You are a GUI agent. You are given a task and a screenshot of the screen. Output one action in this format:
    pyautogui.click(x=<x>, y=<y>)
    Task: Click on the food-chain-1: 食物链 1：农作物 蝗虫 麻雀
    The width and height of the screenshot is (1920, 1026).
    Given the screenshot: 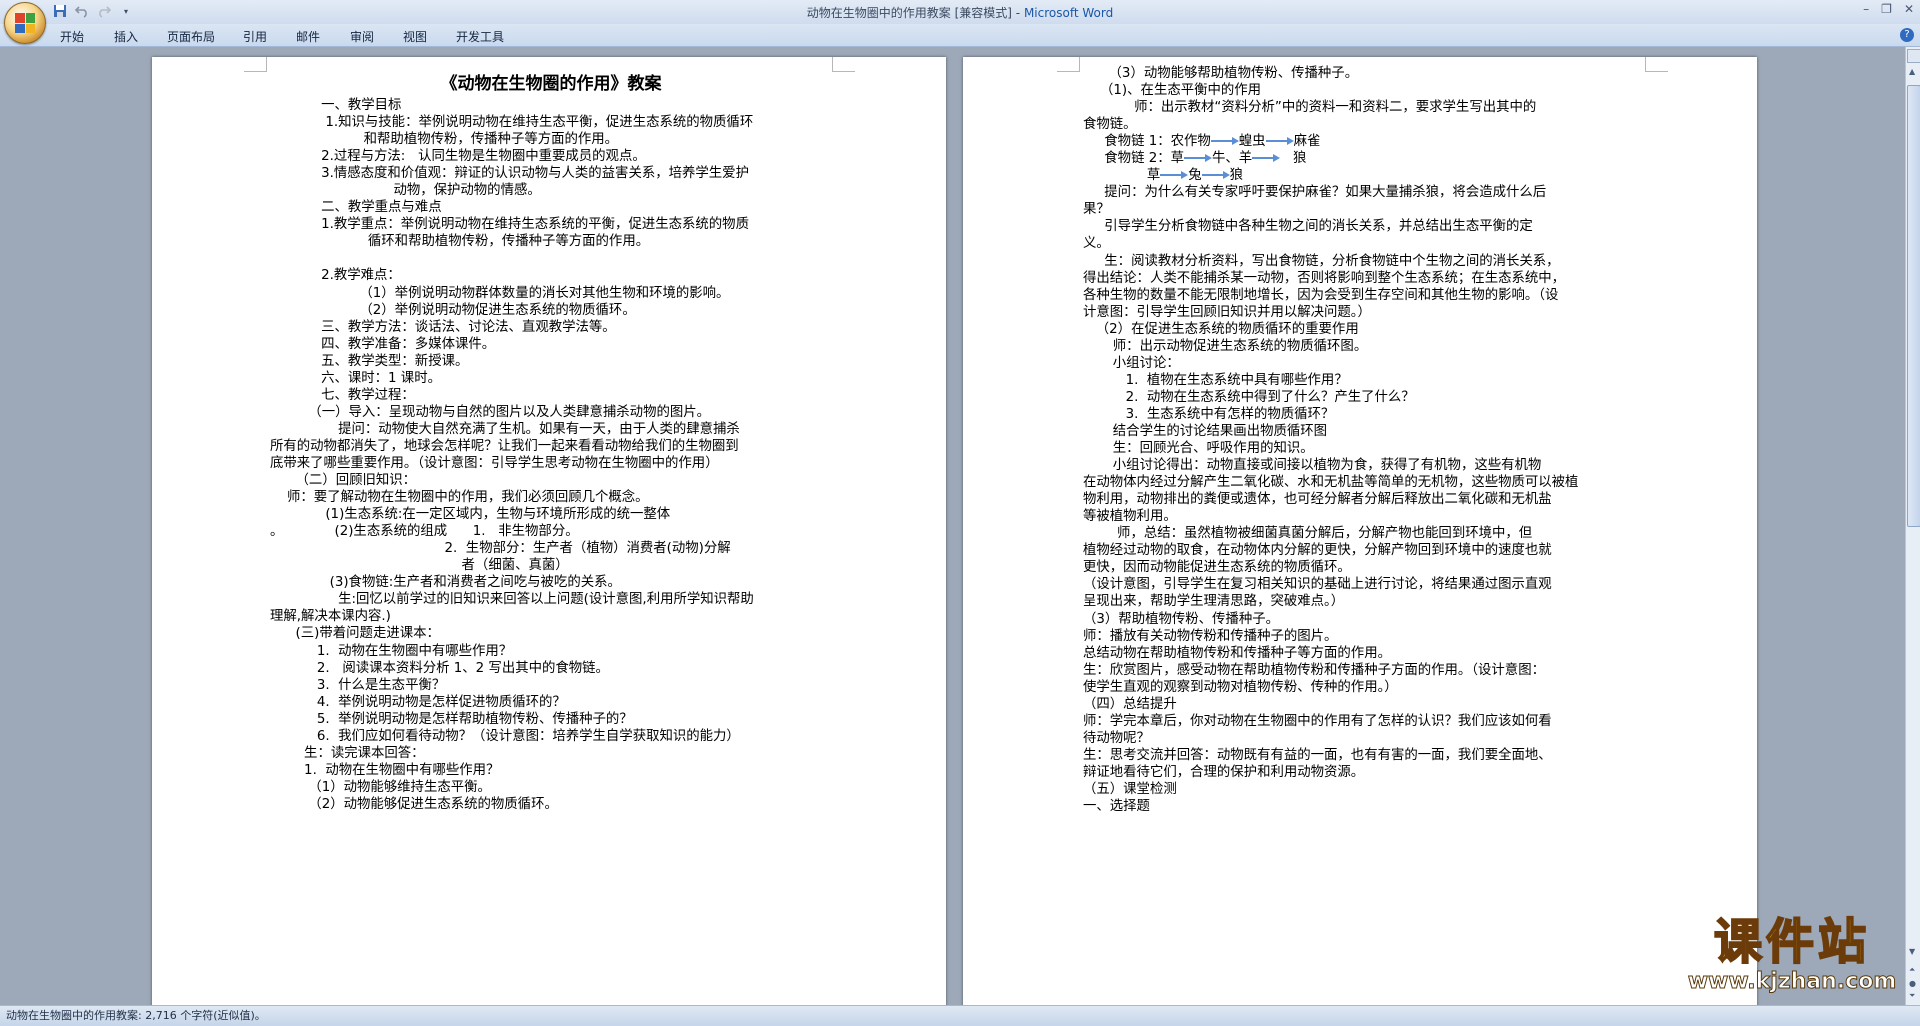 What is the action you would take?
    pyautogui.click(x=1202, y=142)
    